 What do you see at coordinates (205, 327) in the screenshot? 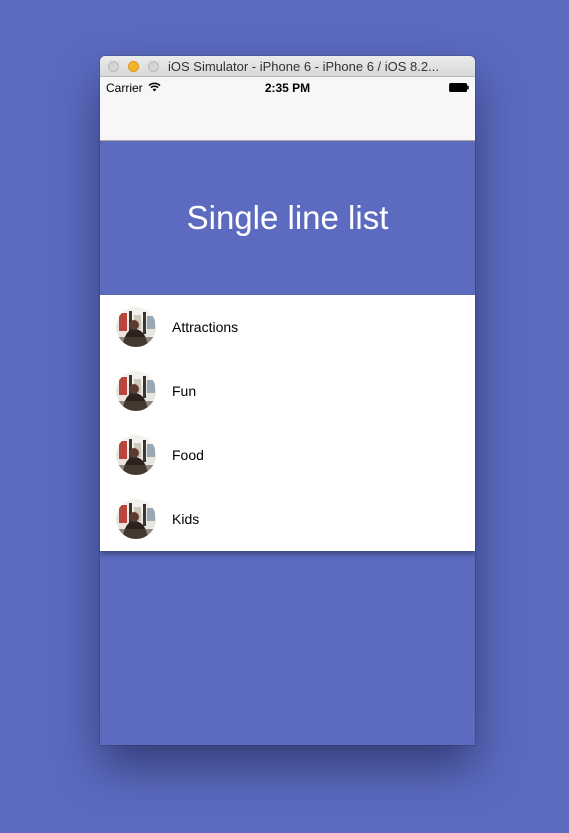
I see `list-item-label: Attractions` at bounding box center [205, 327].